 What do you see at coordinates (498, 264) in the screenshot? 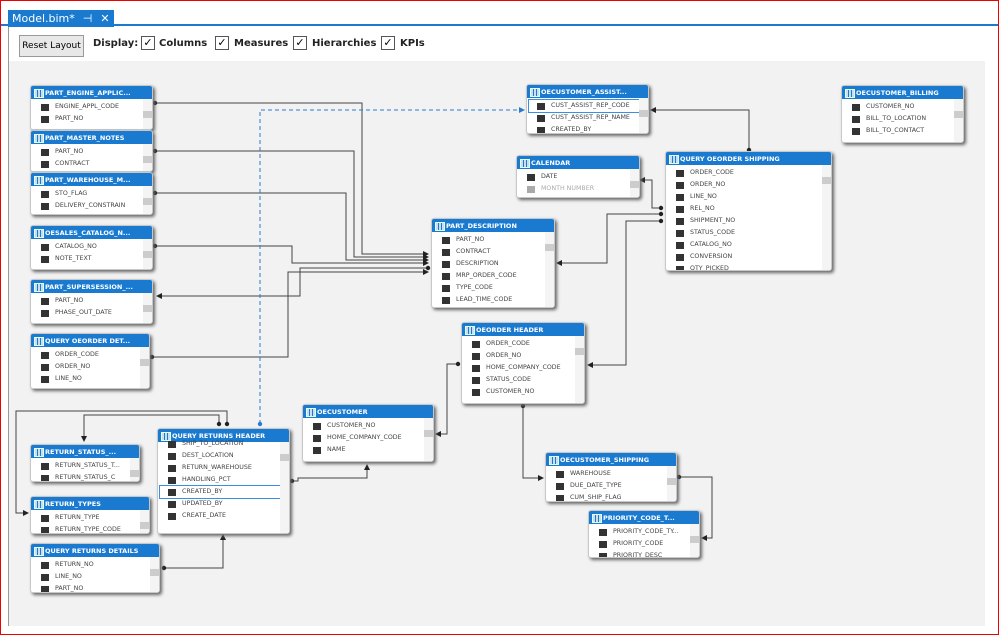
I see `column-item: DESCRIPTION` at bounding box center [498, 264].